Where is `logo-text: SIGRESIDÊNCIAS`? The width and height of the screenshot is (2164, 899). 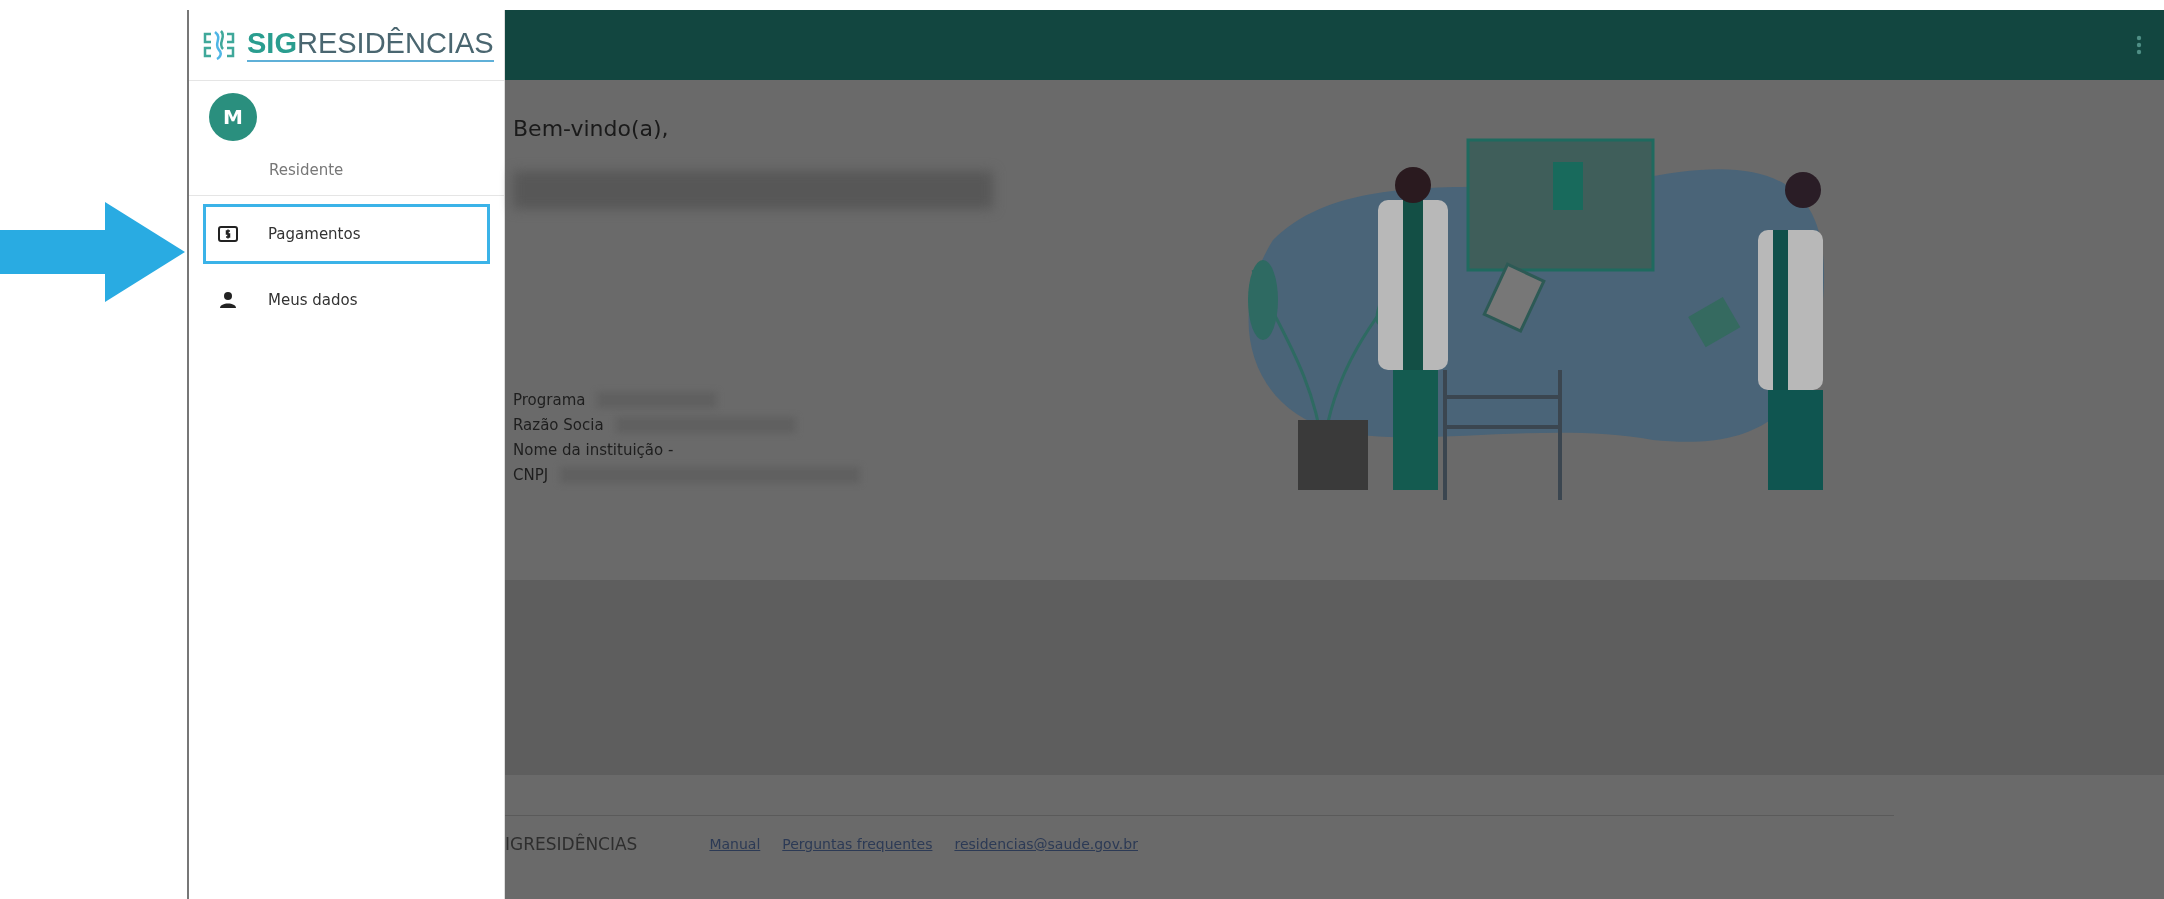
logo-text: SIGRESIDÊNCIAS is located at coordinates (370, 45).